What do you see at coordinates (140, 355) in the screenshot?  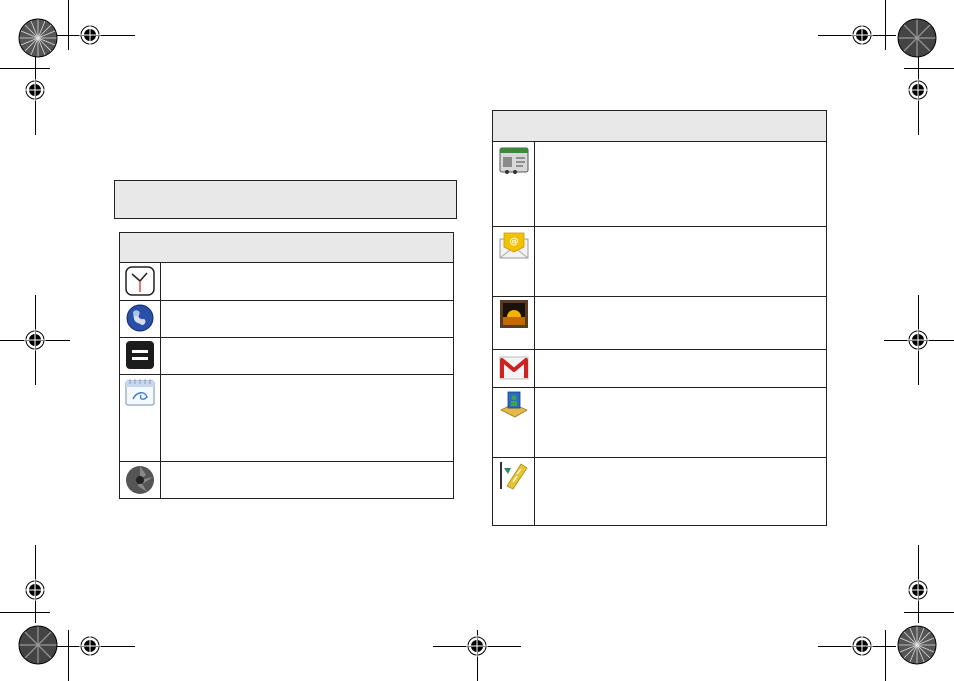 I see `menu-bars-icon` at bounding box center [140, 355].